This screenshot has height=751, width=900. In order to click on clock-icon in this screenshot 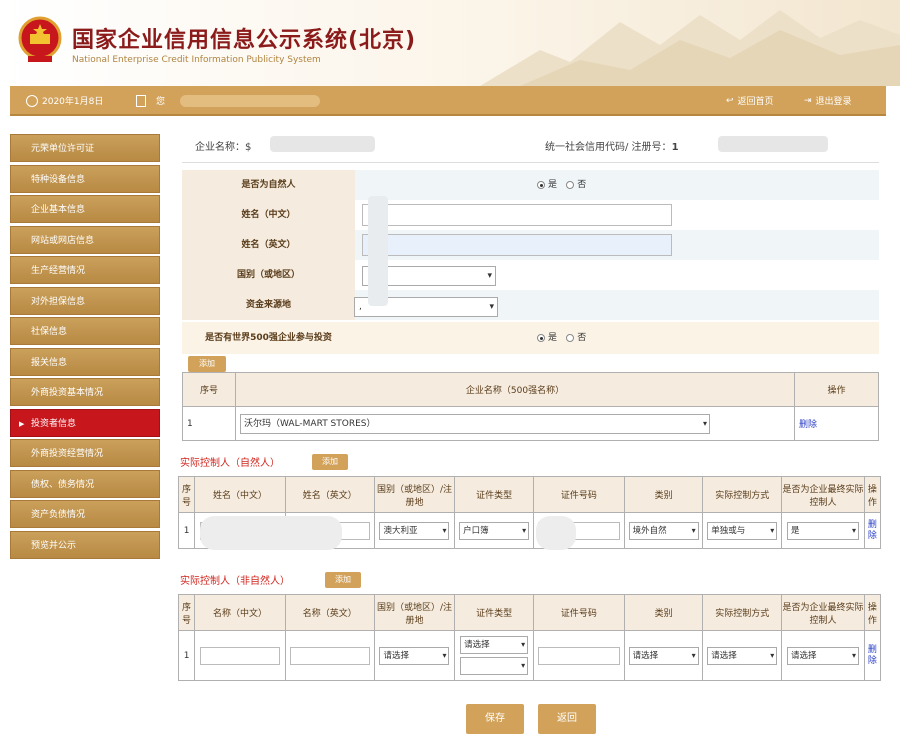, I will do `click(32, 100)`.